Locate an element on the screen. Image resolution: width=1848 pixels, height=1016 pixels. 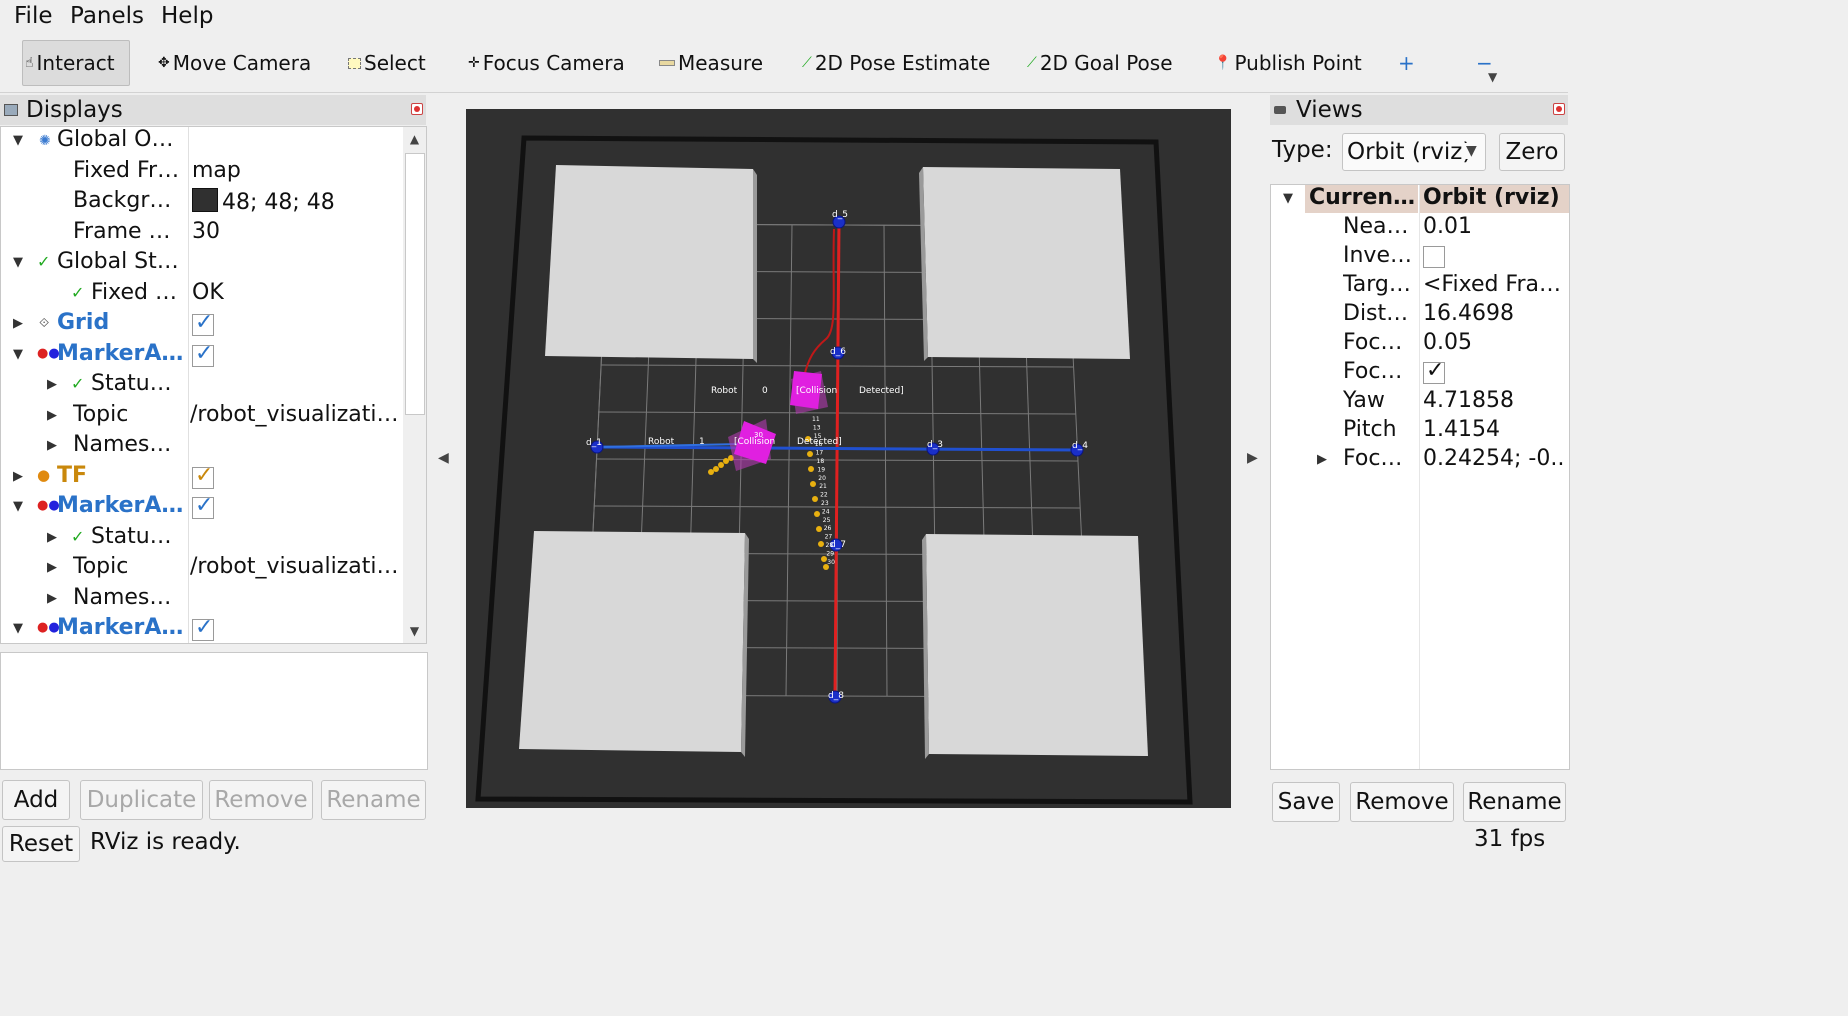
collapse-left-icon: ◀ is located at coordinates (443, 458).